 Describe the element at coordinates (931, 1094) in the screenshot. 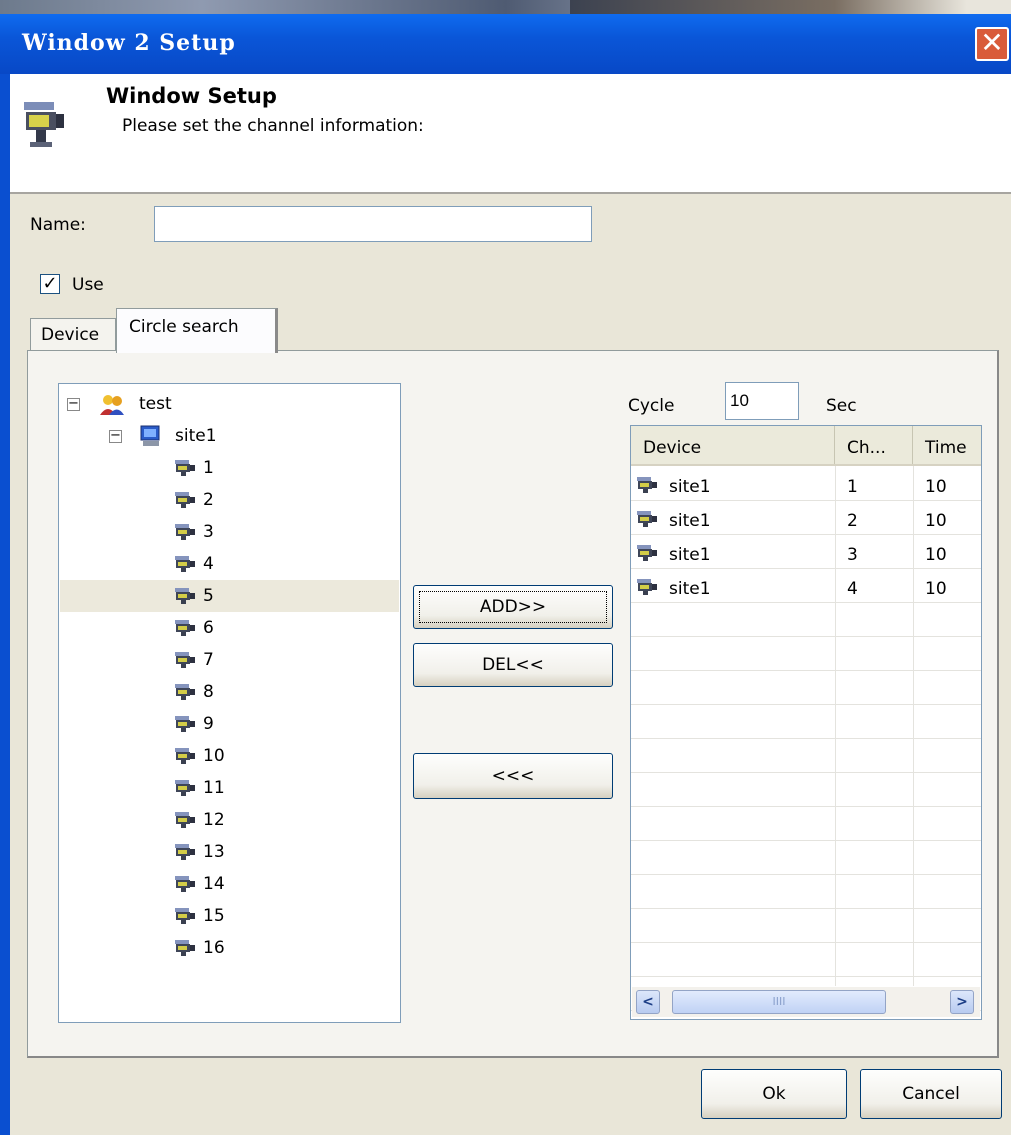

I see `cancel-button: Cancel` at that location.